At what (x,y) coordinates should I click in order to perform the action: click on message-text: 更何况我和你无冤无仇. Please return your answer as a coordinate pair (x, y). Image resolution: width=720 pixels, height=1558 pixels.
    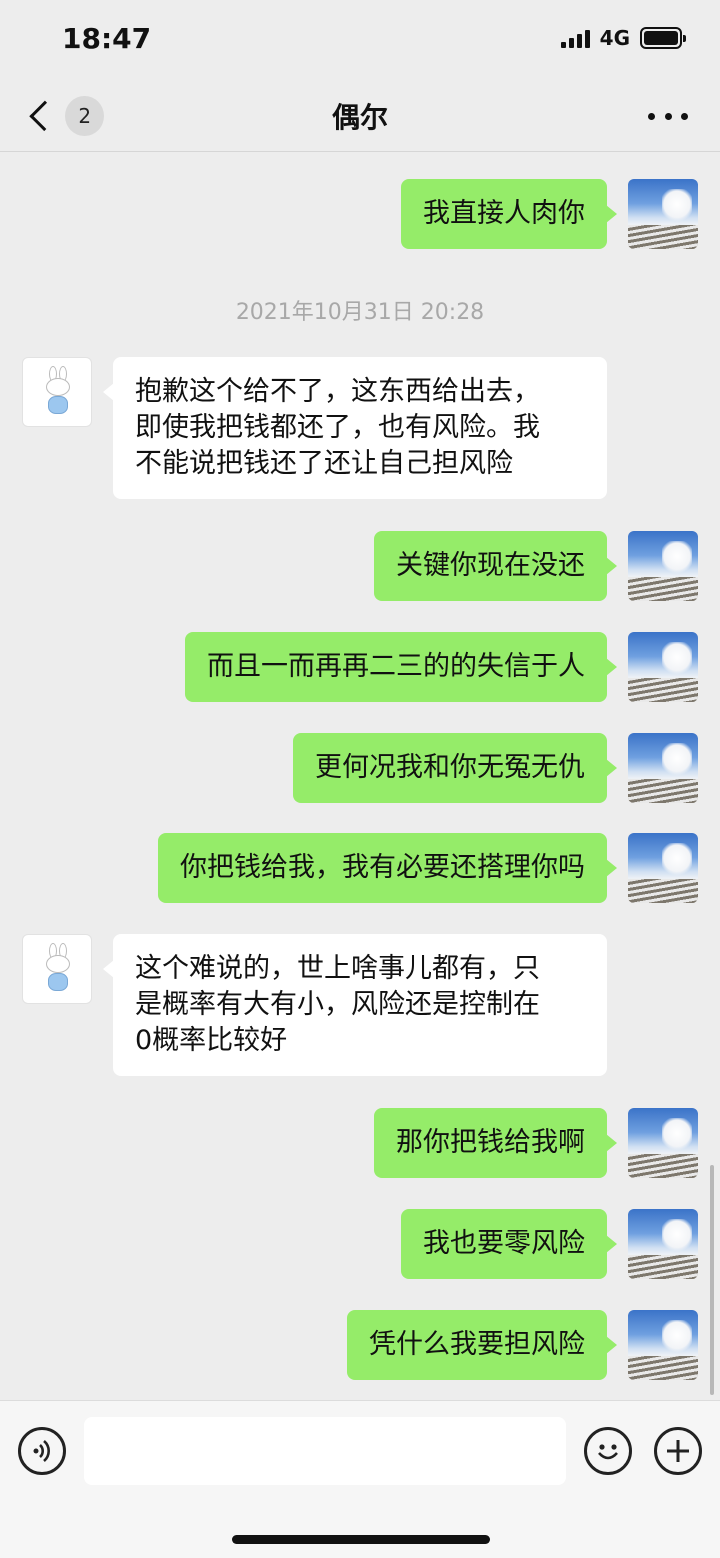
    Looking at the image, I should click on (450, 767).